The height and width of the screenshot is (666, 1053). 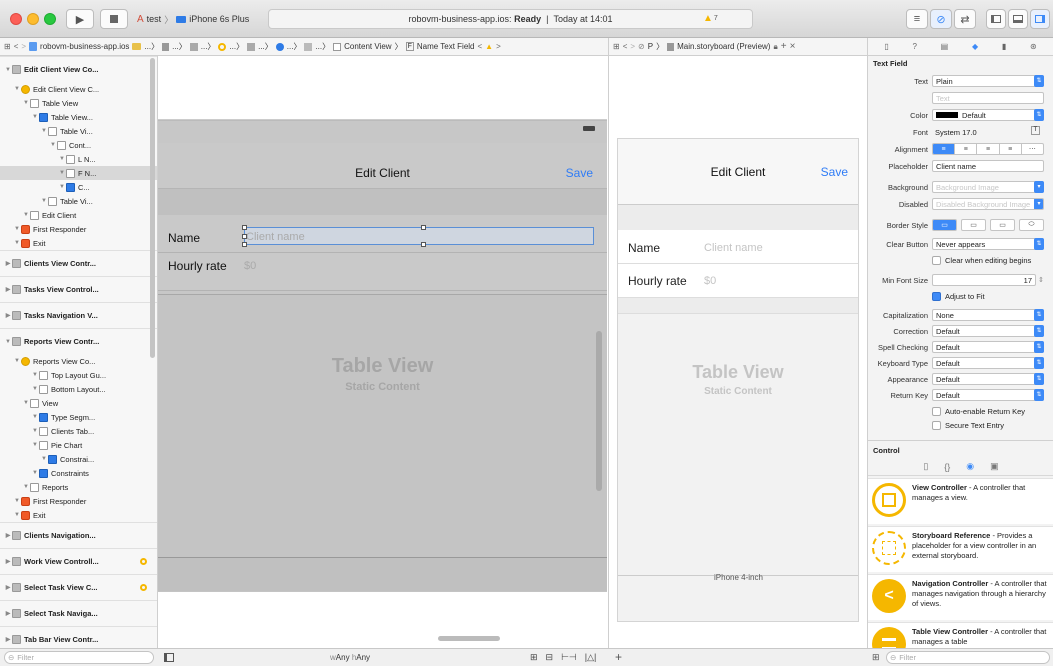 What do you see at coordinates (988, 204) in the screenshot?
I see `disabled-popup: Disabled Background Image ▾` at bounding box center [988, 204].